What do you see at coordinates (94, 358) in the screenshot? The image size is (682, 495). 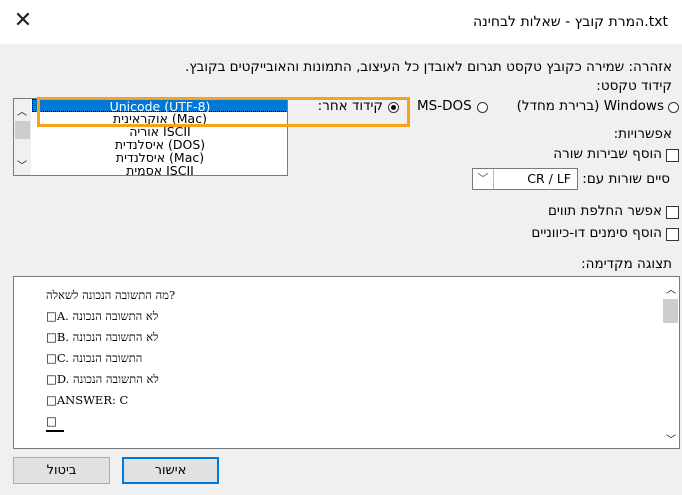 I see `preview-line: □C. התשובה הנכונה` at bounding box center [94, 358].